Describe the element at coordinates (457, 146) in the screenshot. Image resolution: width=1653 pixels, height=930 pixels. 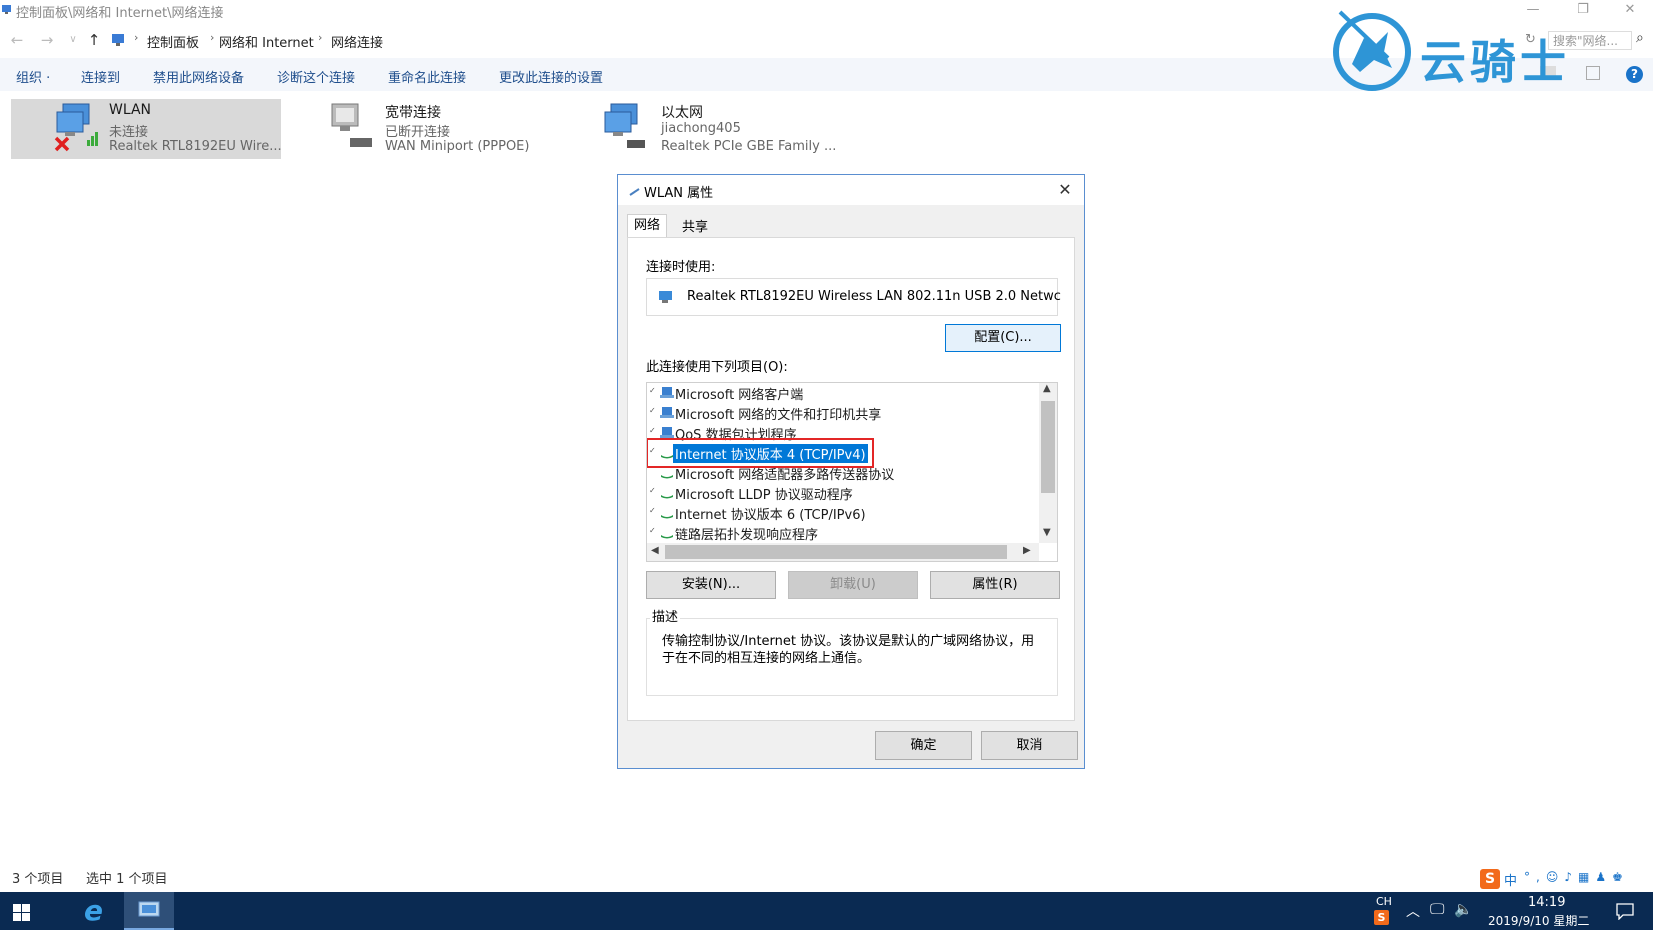
I see `connection-device: WAN Miniport (PPPOE)` at that location.